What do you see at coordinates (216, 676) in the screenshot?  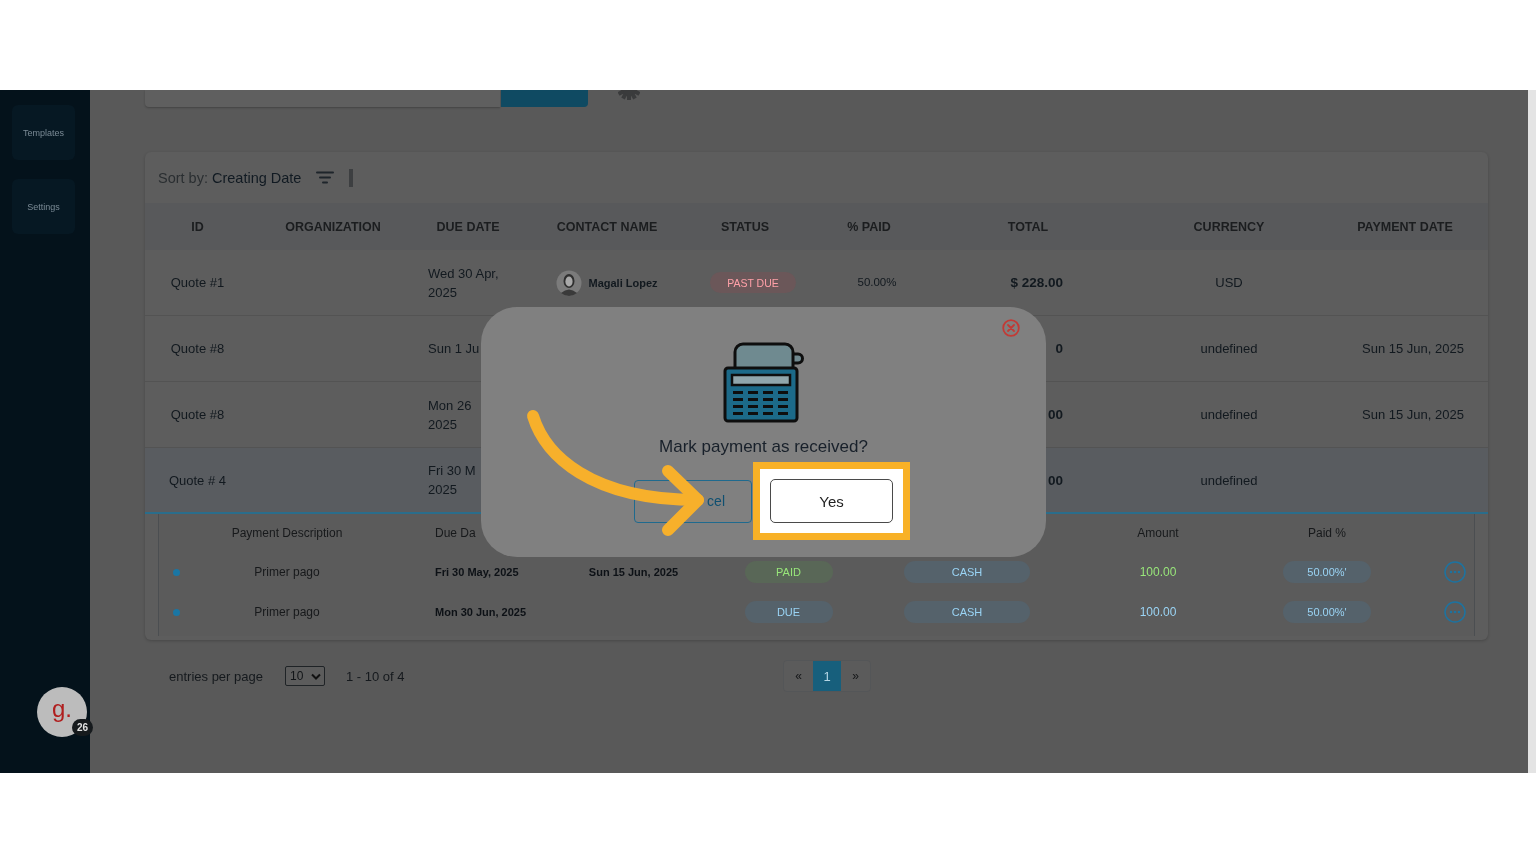 I see `entries-label: entries per page` at bounding box center [216, 676].